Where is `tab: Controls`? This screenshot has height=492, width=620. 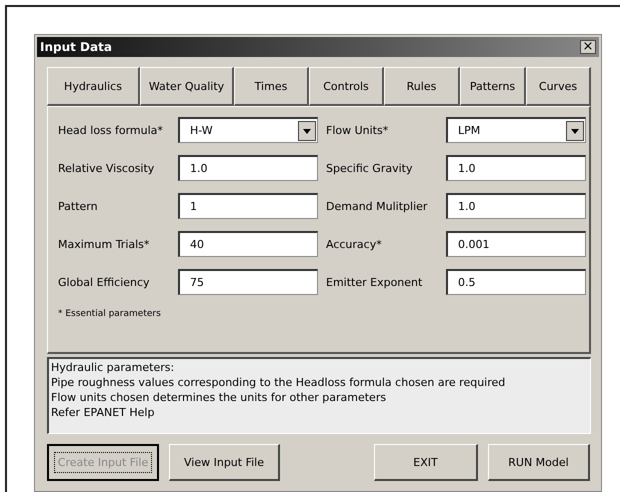 tab: Controls is located at coordinates (346, 86).